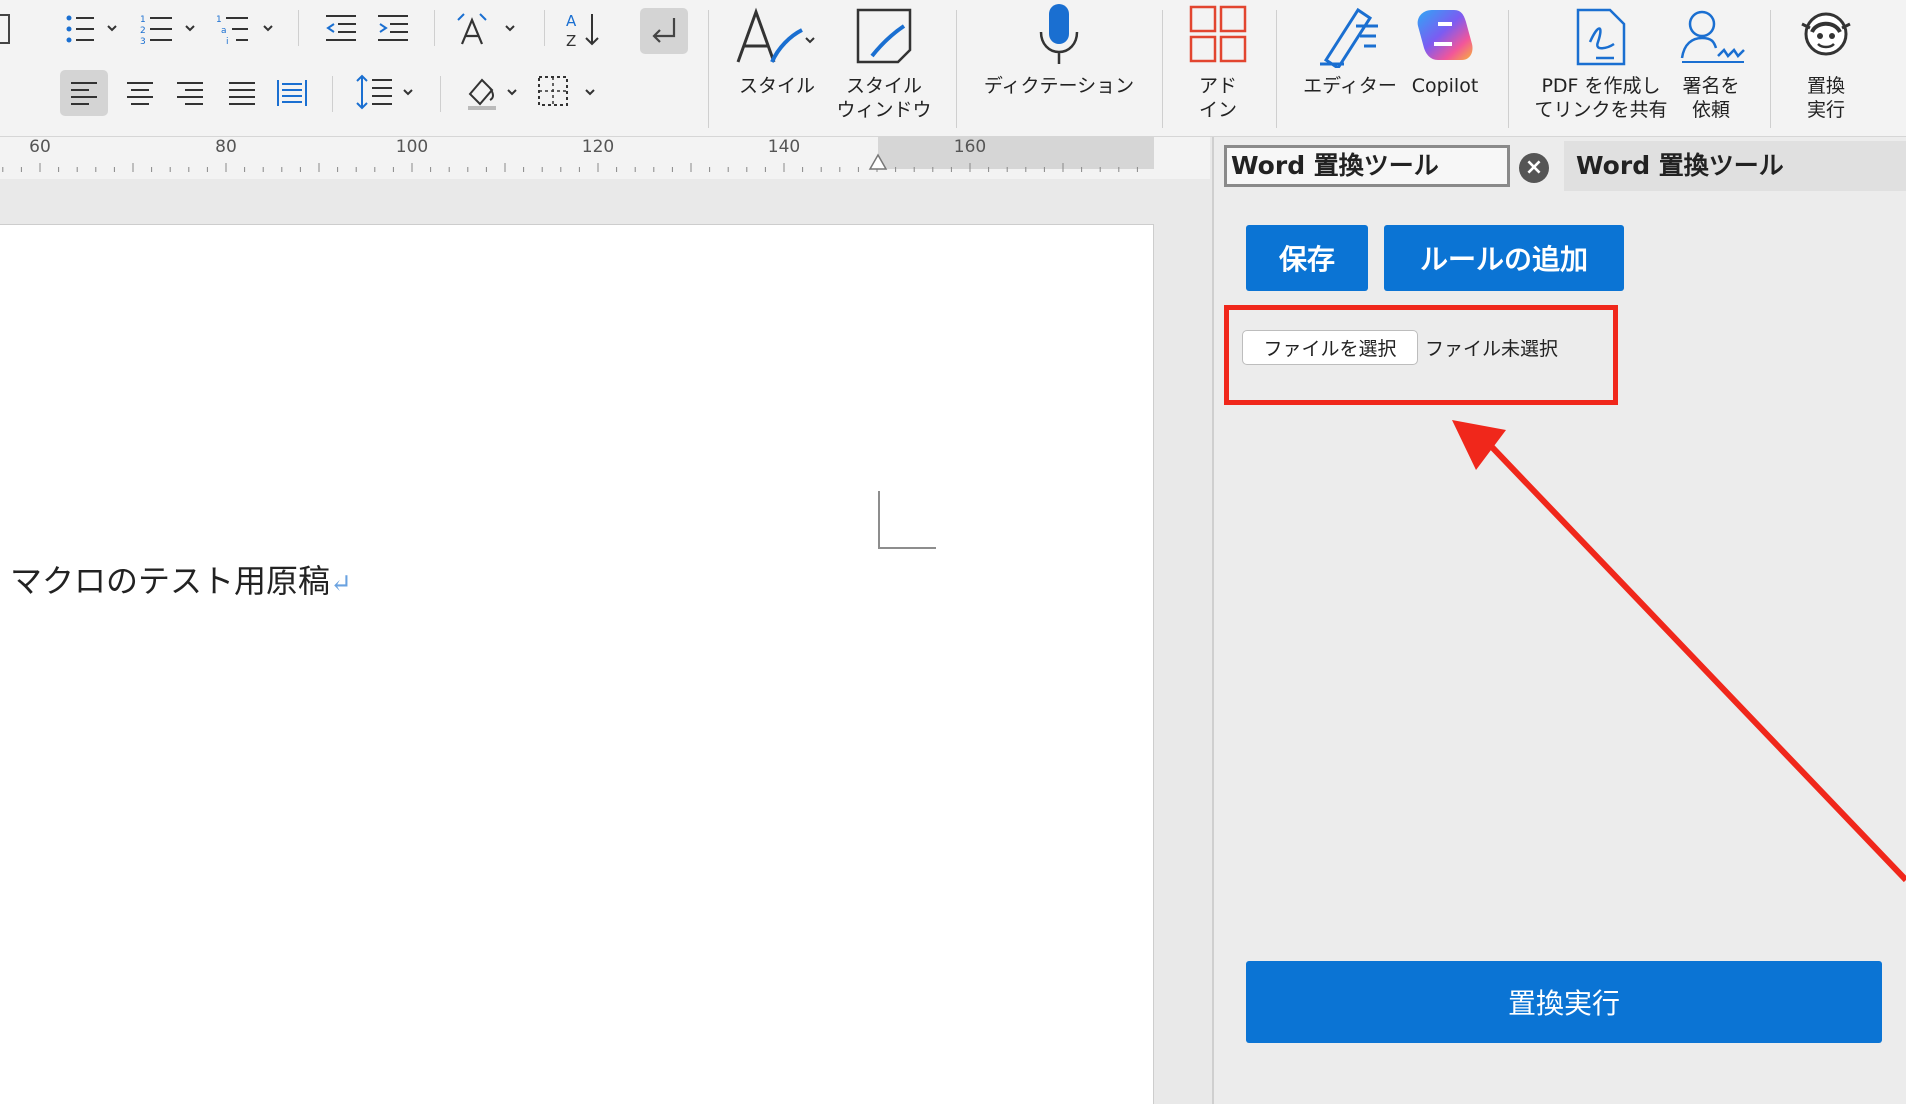  What do you see at coordinates (412, 147) in the screenshot?
I see `ruler-mark: 100` at bounding box center [412, 147].